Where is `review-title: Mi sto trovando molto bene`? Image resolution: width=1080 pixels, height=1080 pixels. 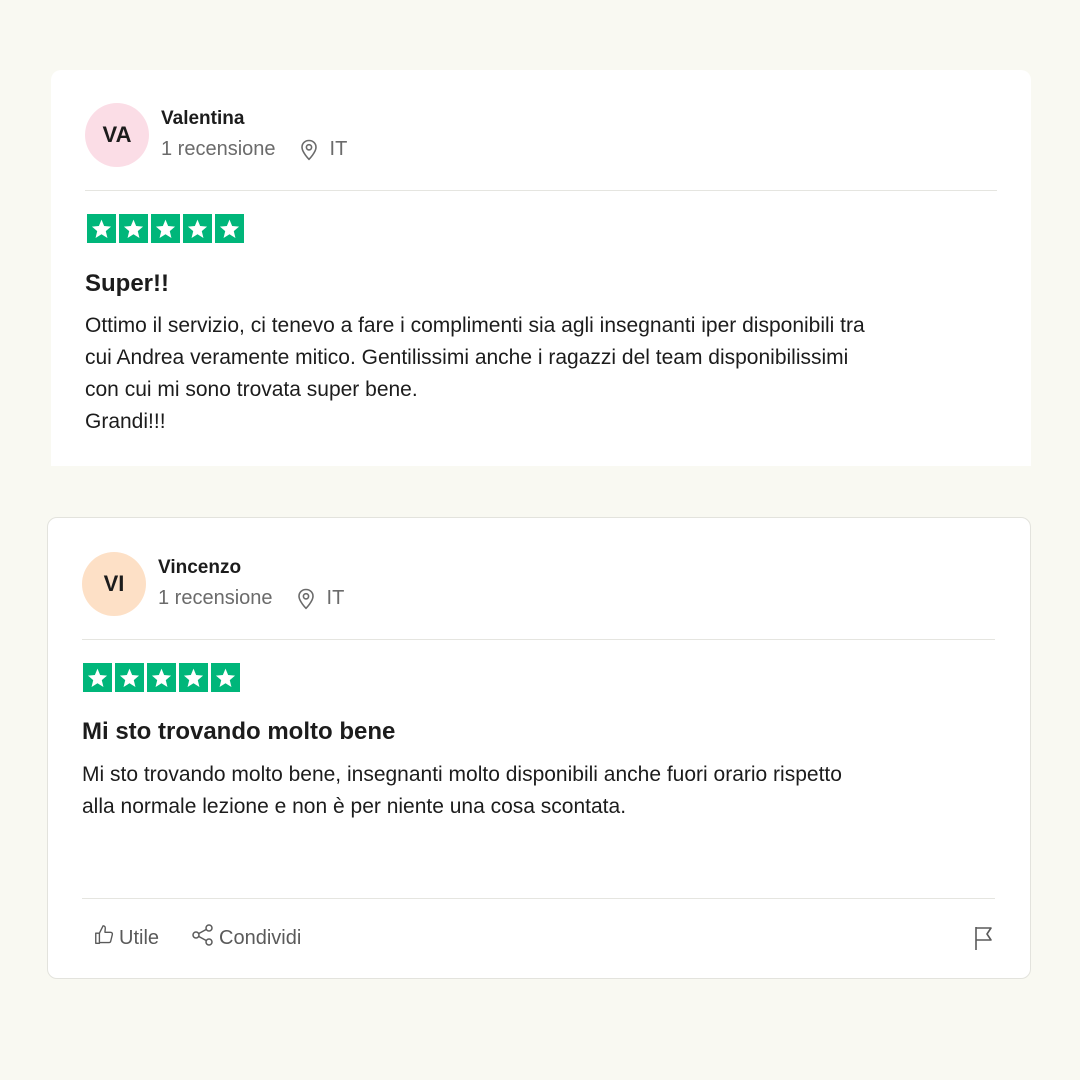 review-title: Mi sto trovando molto bene is located at coordinates (238, 732).